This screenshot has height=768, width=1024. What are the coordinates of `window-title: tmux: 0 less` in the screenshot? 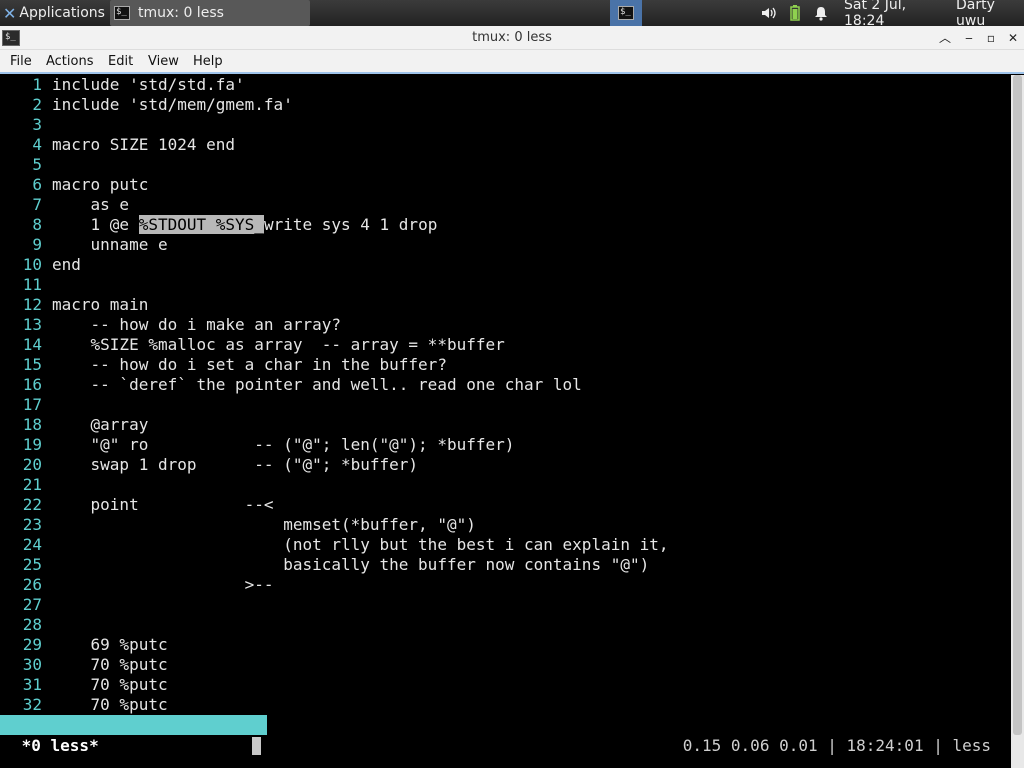 It's located at (512, 37).